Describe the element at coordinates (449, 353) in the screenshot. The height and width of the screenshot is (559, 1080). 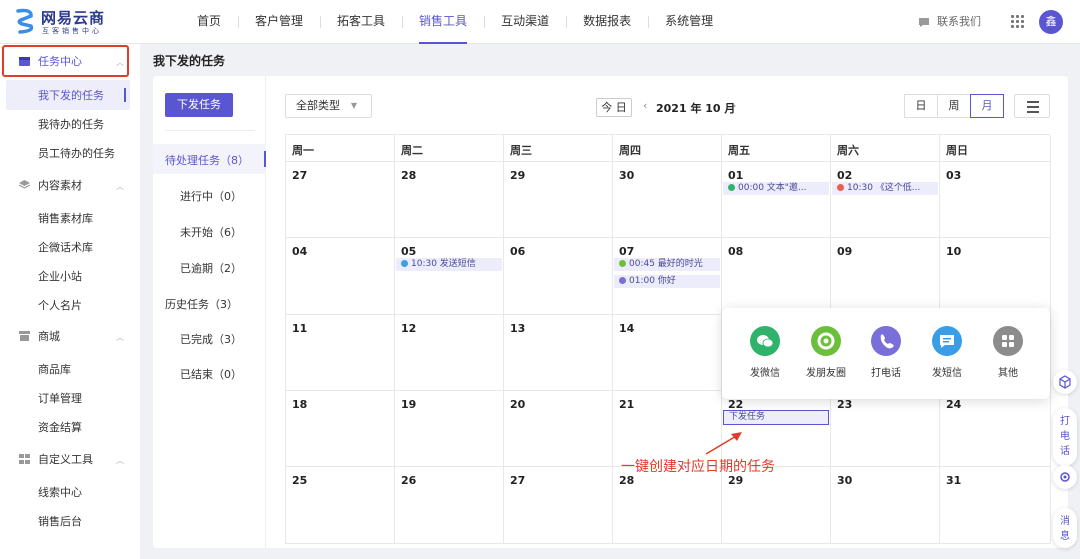
I see `calendar-day-cell: 12` at that location.